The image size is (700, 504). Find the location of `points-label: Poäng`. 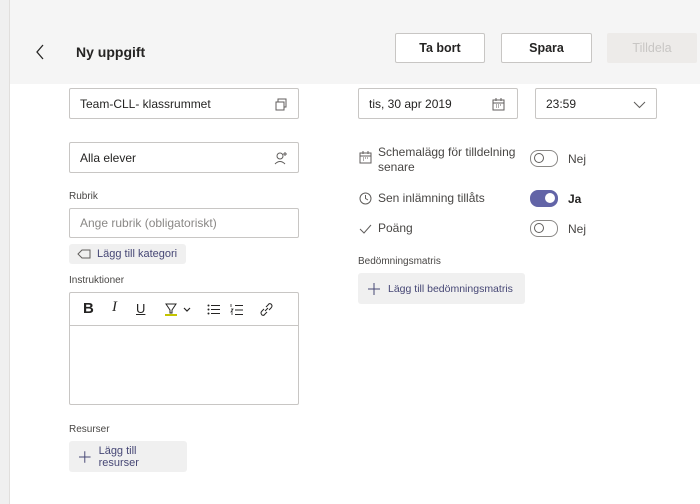

points-label: Poäng is located at coordinates (395, 228).